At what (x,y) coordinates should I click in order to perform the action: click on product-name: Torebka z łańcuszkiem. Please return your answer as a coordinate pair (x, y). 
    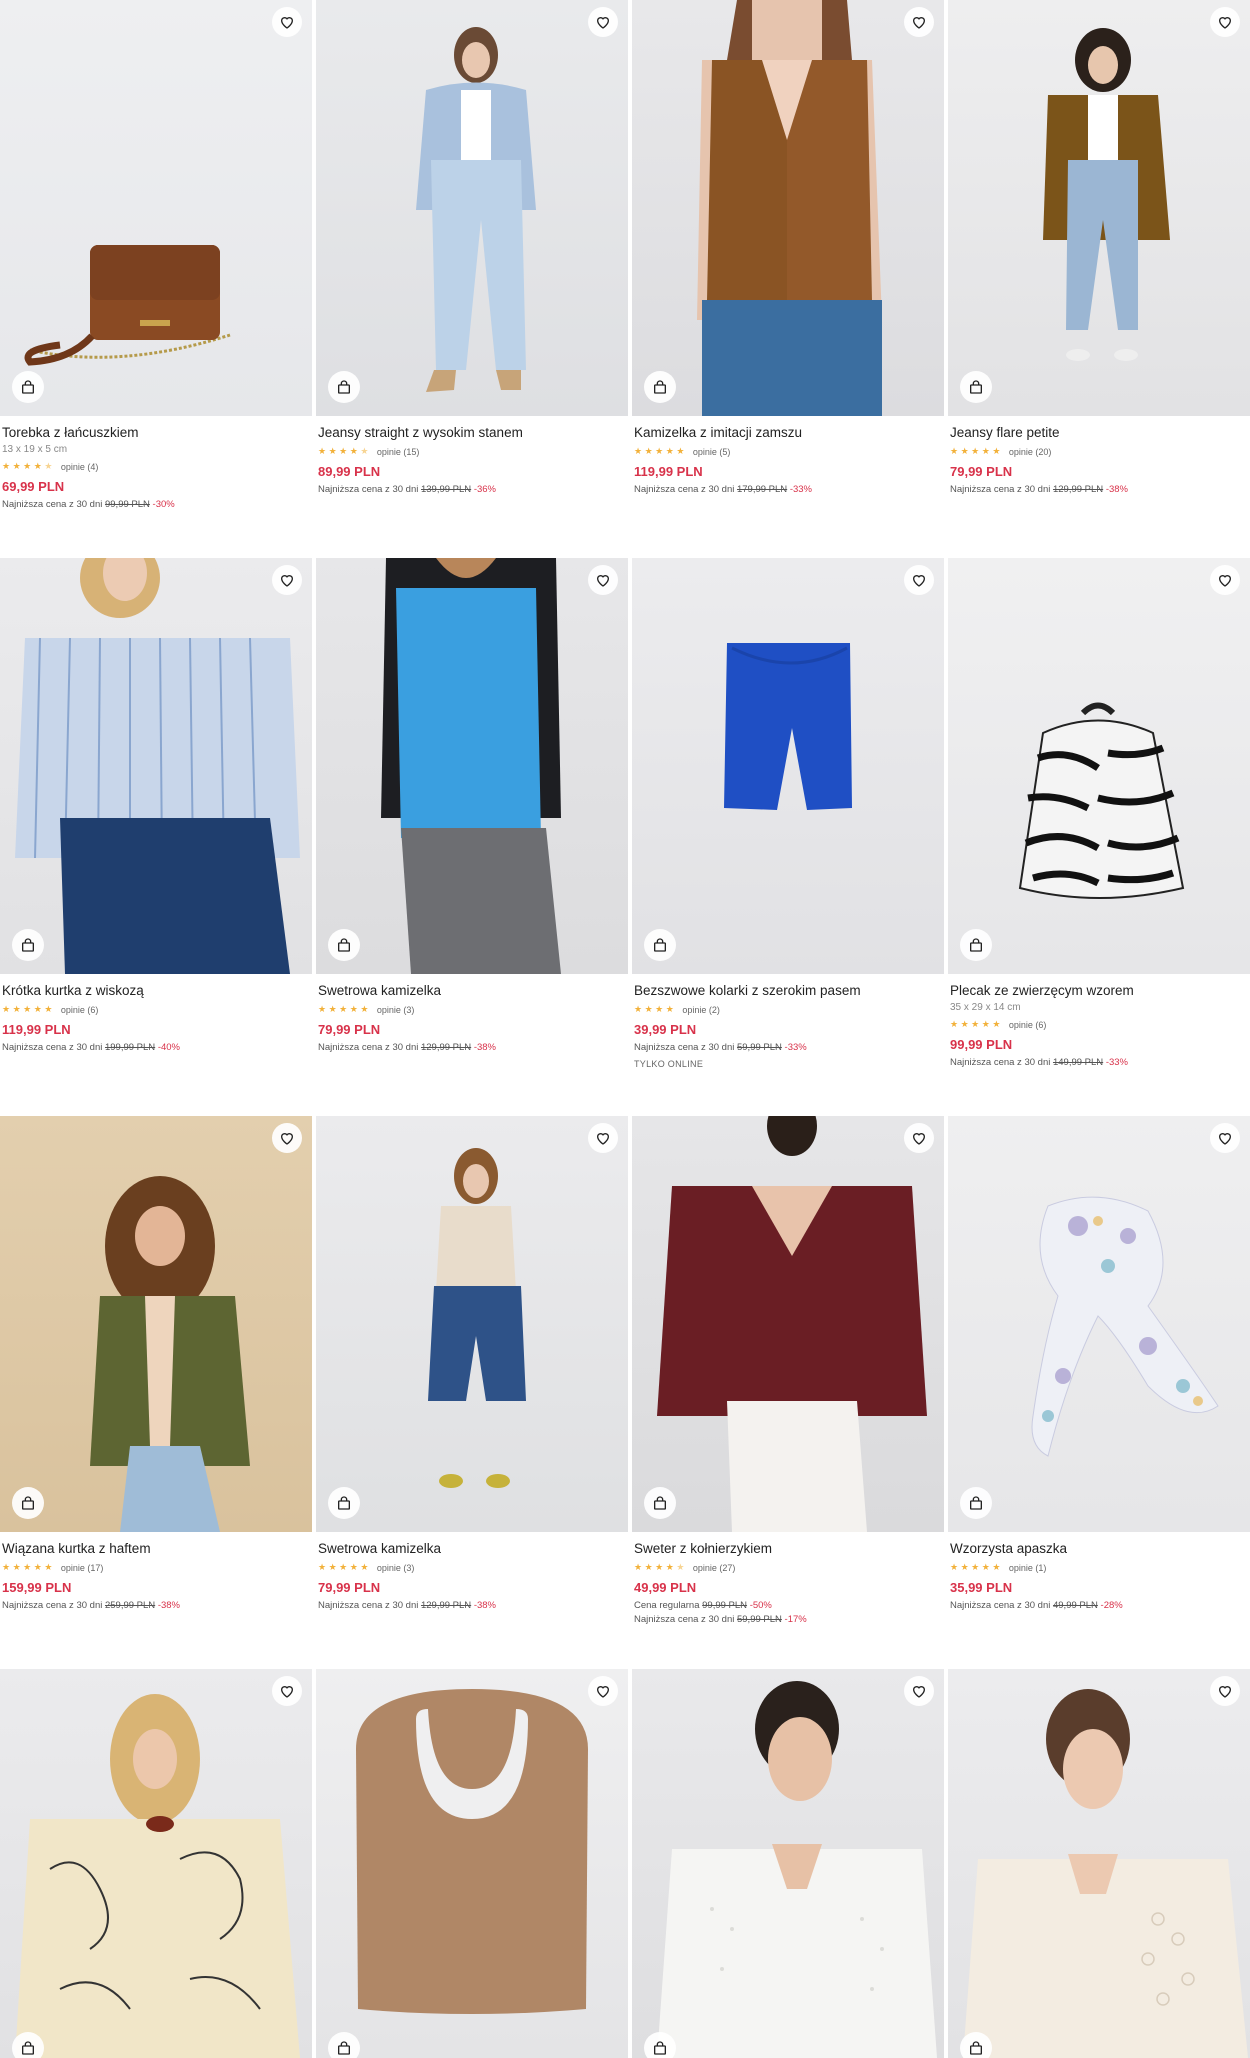
    Looking at the image, I should click on (156, 433).